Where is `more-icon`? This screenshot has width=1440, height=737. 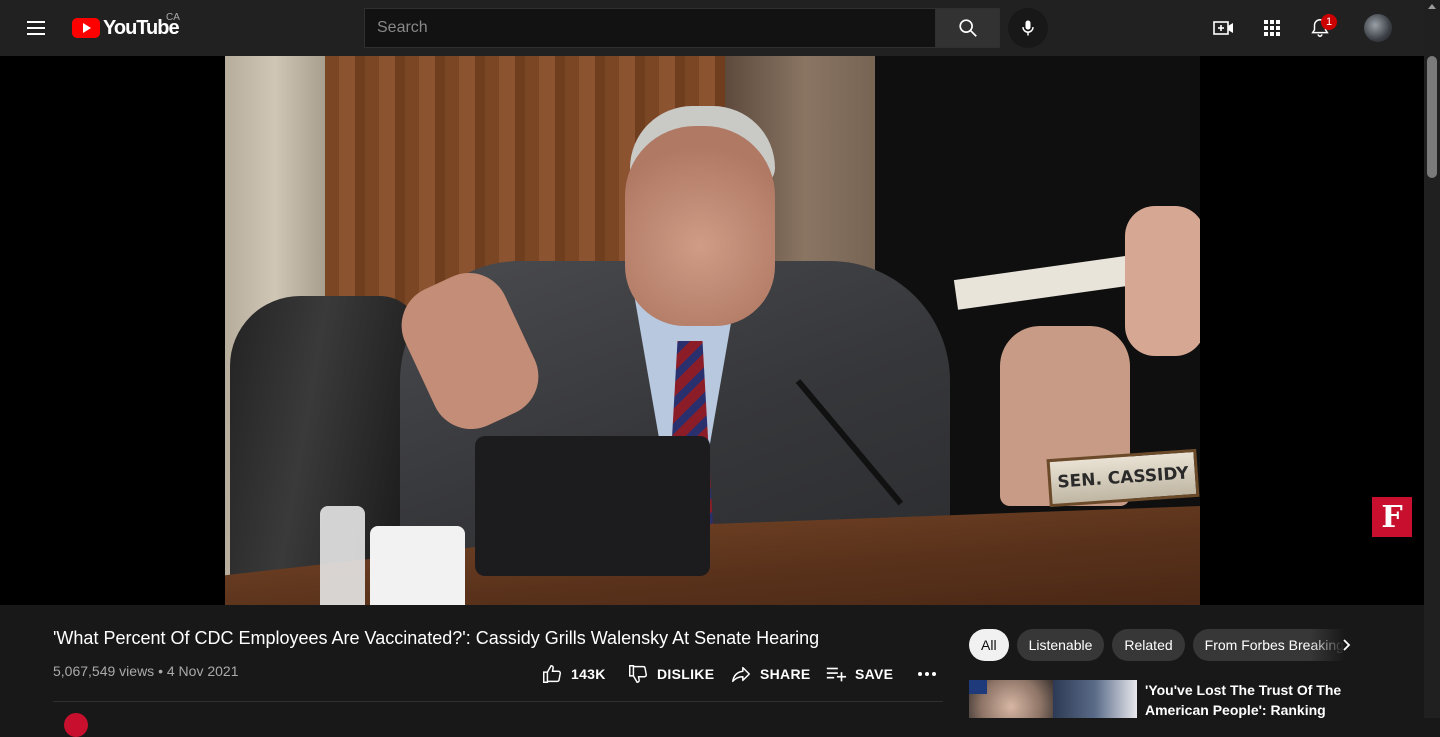
more-icon is located at coordinates (927, 674).